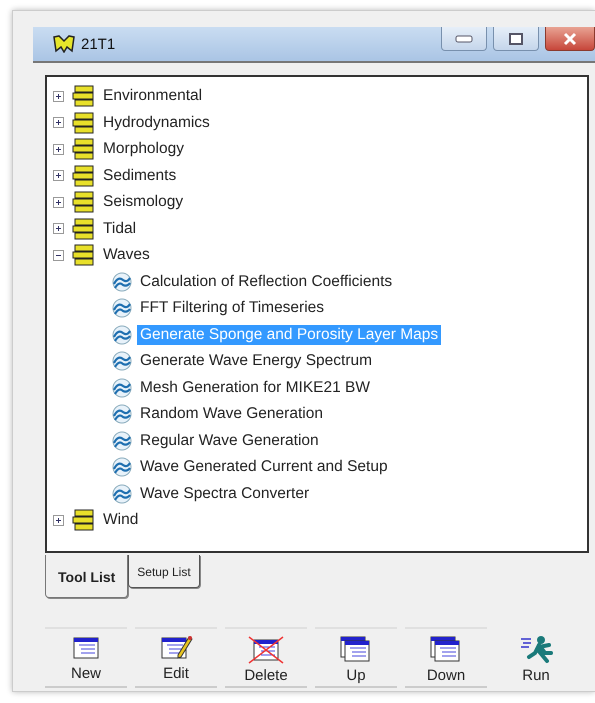 The image size is (595, 703). What do you see at coordinates (86, 657) in the screenshot?
I see `toolbar-button: New` at bounding box center [86, 657].